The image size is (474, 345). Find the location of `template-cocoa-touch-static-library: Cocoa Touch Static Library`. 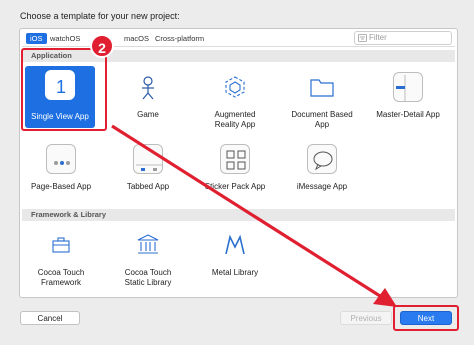

template-cocoa-touch-static-library: Cocoa Touch Static Library is located at coordinates (148, 259).